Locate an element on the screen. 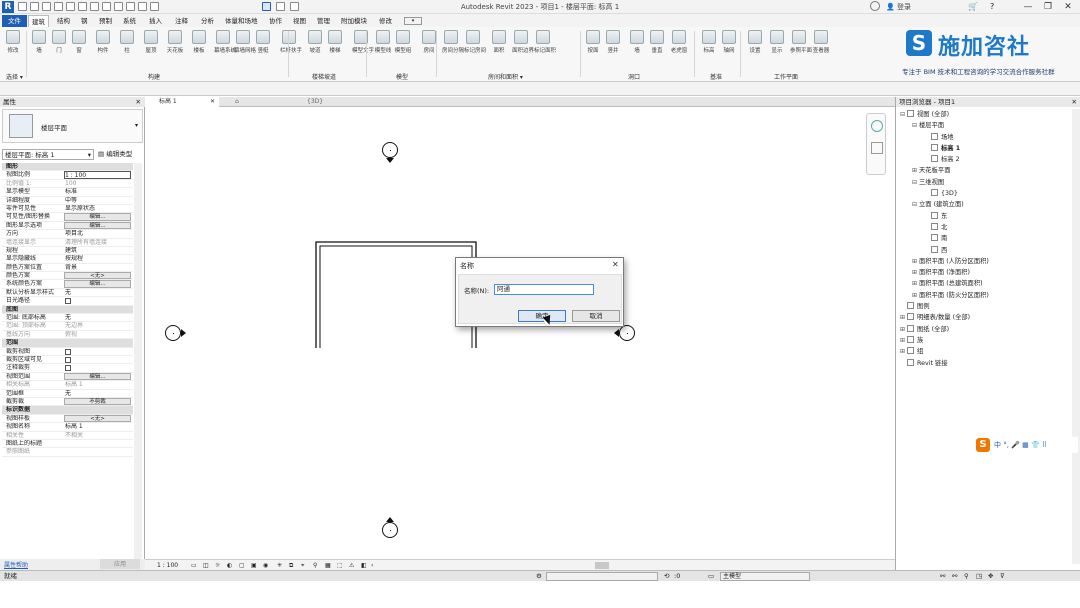 Image resolution: width=1080 pixels, height=608 pixels. ribbon-area-boundary-button: 面积边界 is located at coordinates (523, 48).